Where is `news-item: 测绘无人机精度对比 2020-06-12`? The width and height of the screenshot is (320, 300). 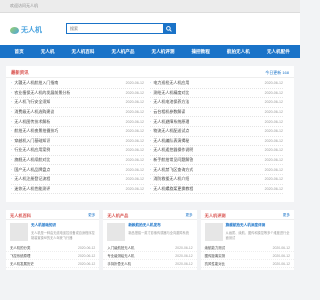 news-item: 测绘无人机精度对比 2020-06-12 is located at coordinates (216, 94).